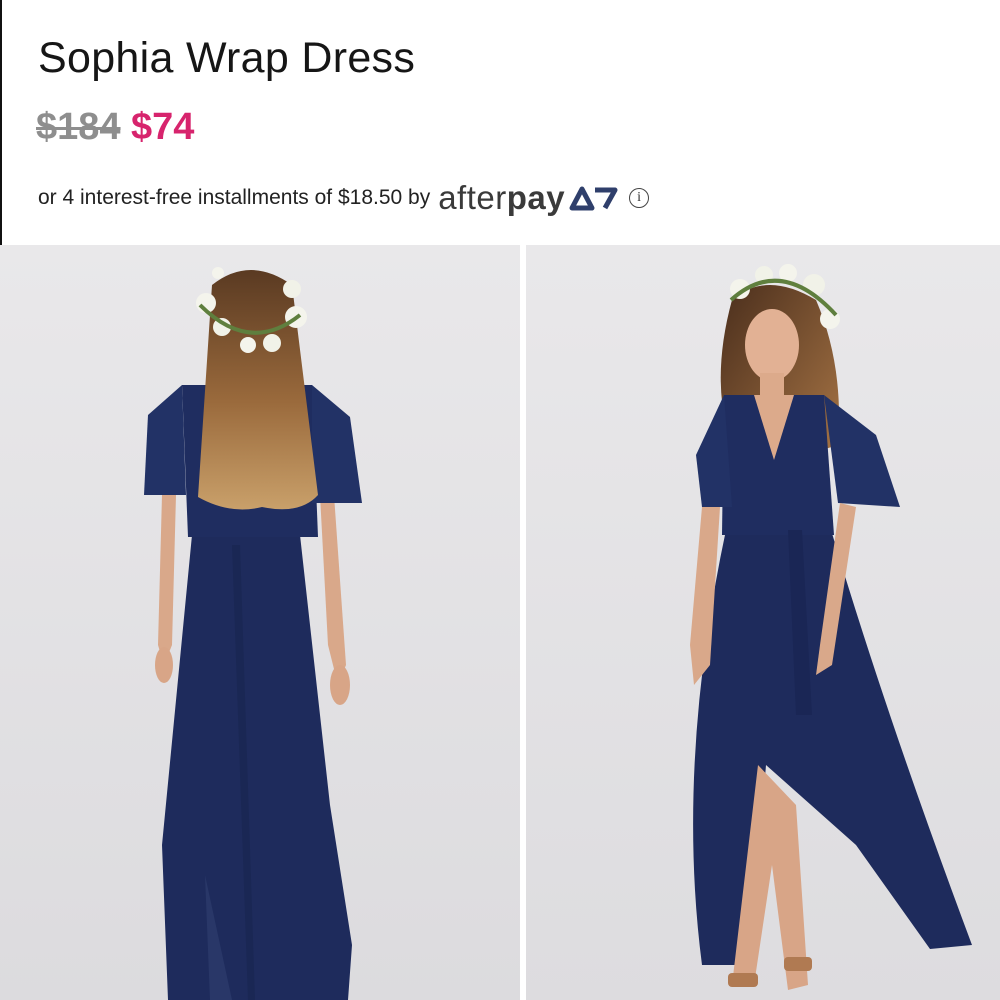  I want to click on afterpay-logo-word-pay: pay, so click(536, 197).